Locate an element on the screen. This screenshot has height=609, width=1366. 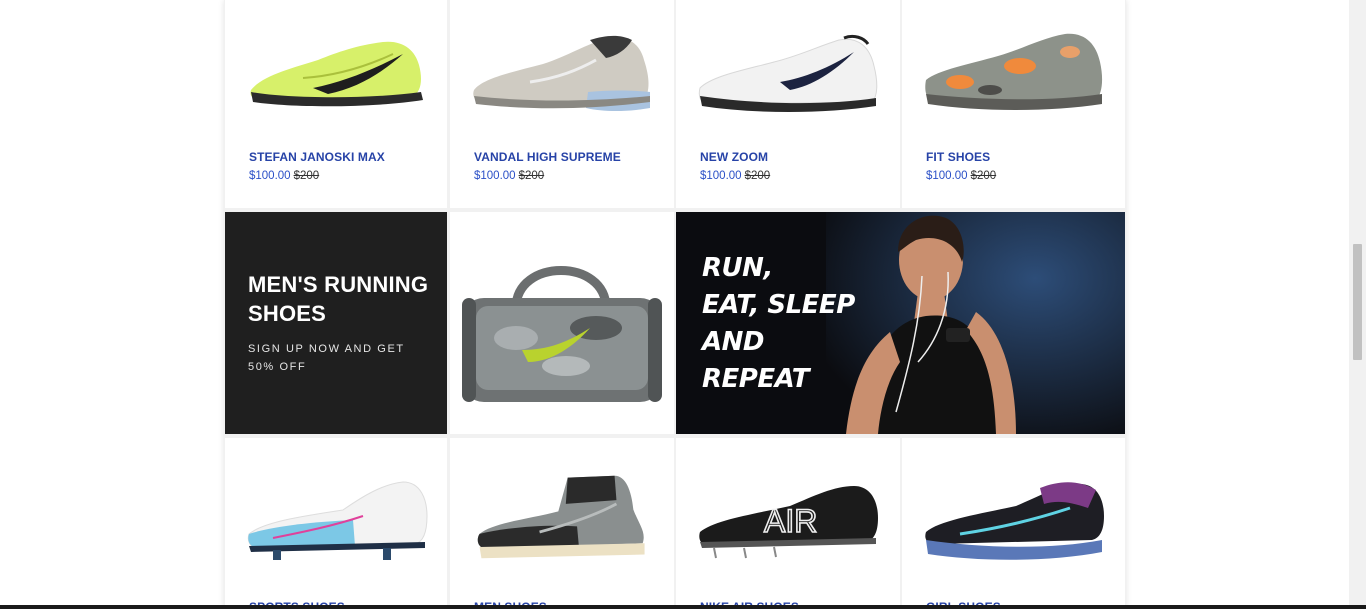
vertical-scrollbar is located at coordinates (1357, 304).